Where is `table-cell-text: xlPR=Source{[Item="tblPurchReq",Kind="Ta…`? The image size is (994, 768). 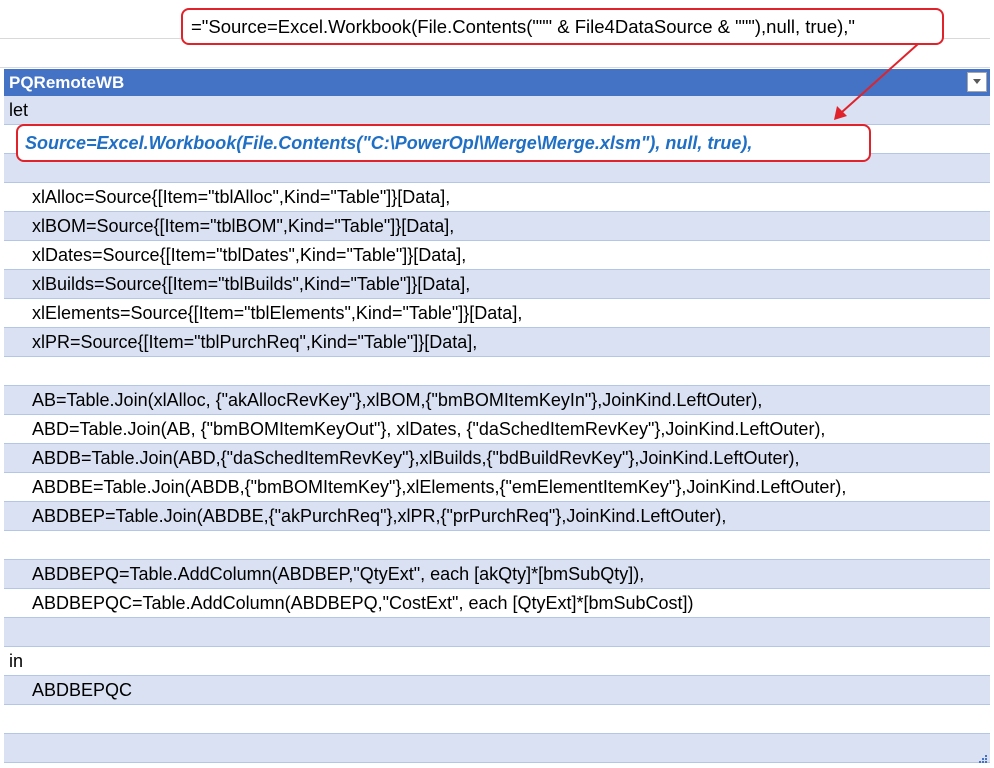 table-cell-text: xlPR=Source{[Item="tblPurchReq",Kind="Ta… is located at coordinates (255, 342).